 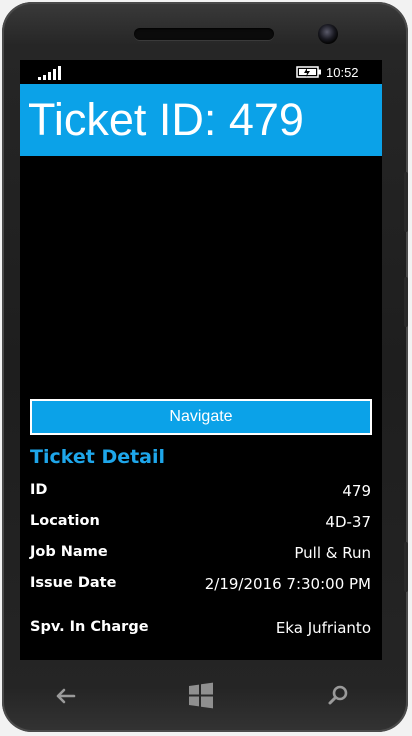 I want to click on battery-charging-icon, so click(x=308, y=72).